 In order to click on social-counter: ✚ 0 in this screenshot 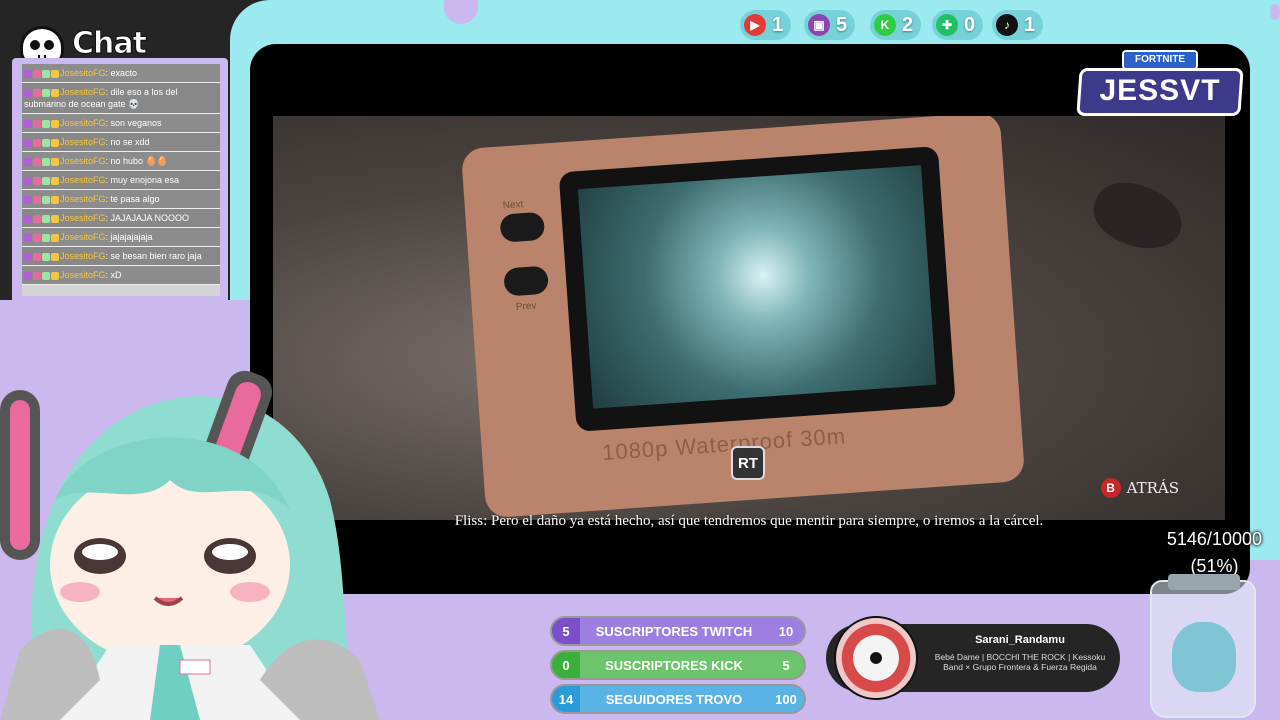, I will do `click(958, 25)`.